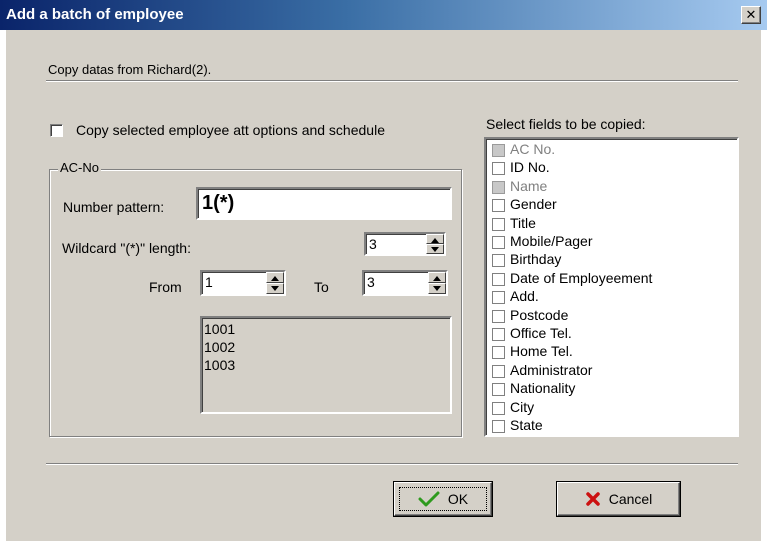 The height and width of the screenshot is (541, 767). What do you see at coordinates (533, 204) in the screenshot?
I see `field-label: Gender` at bounding box center [533, 204].